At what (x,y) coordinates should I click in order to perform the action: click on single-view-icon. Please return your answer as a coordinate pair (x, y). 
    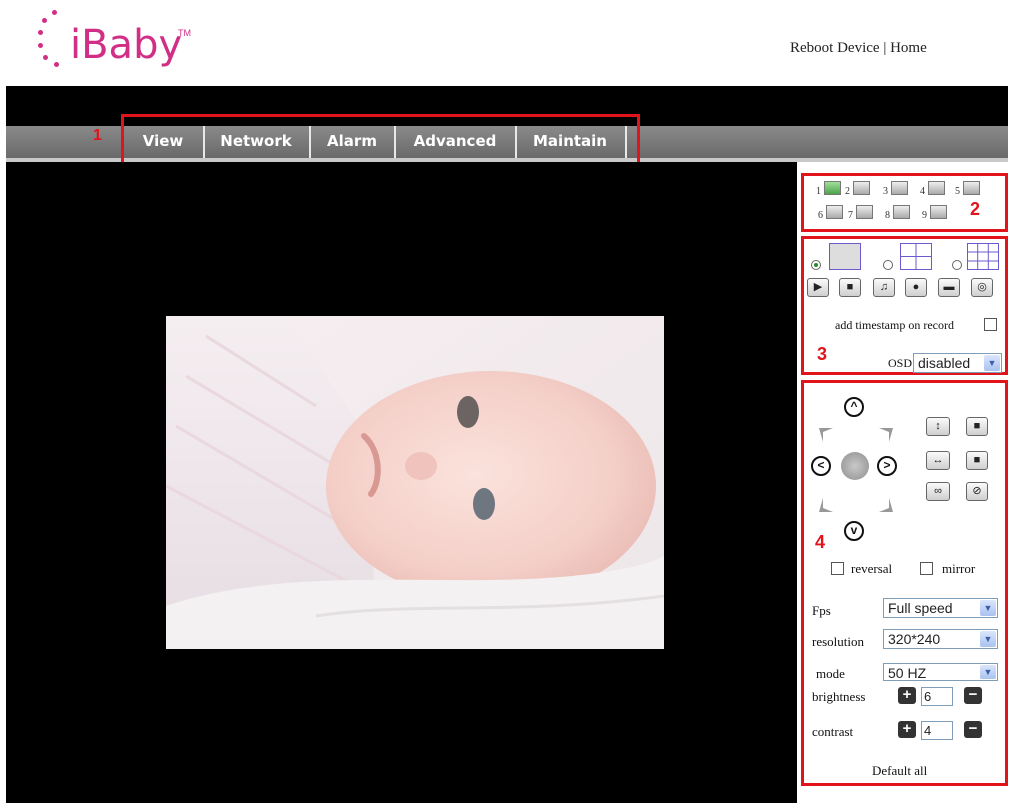
    Looking at the image, I should click on (845, 256).